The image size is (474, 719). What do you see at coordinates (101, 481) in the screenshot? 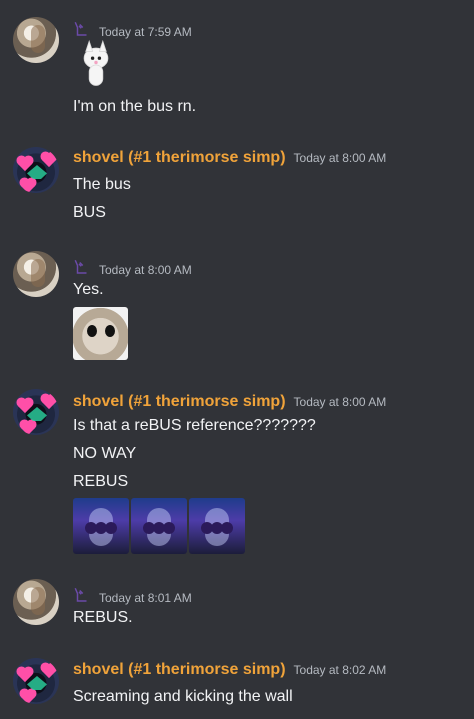
I see `message-text: REBUS` at bounding box center [101, 481].